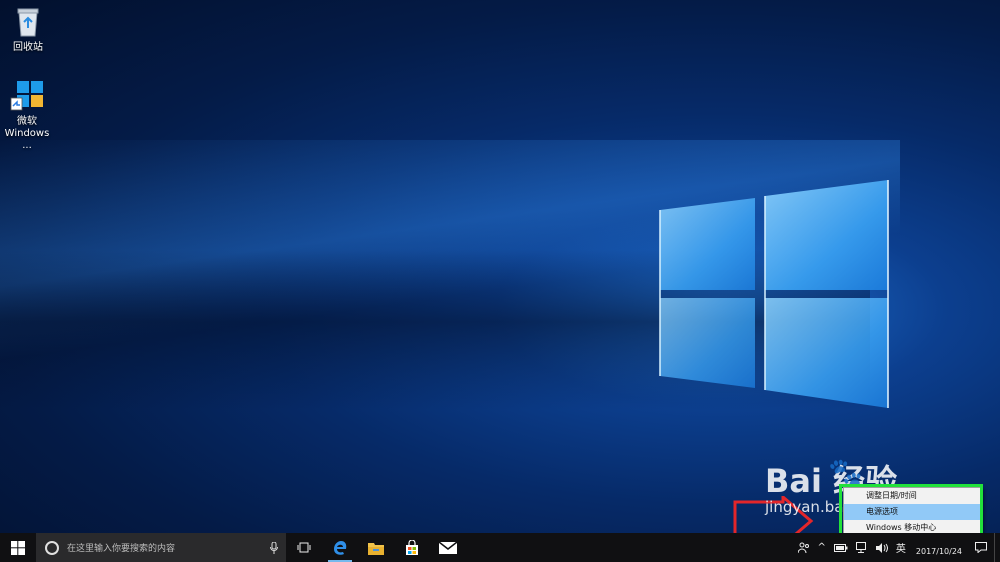 Image resolution: width=1000 pixels, height=562 pixels. I want to click on mail-icon, so click(448, 547).